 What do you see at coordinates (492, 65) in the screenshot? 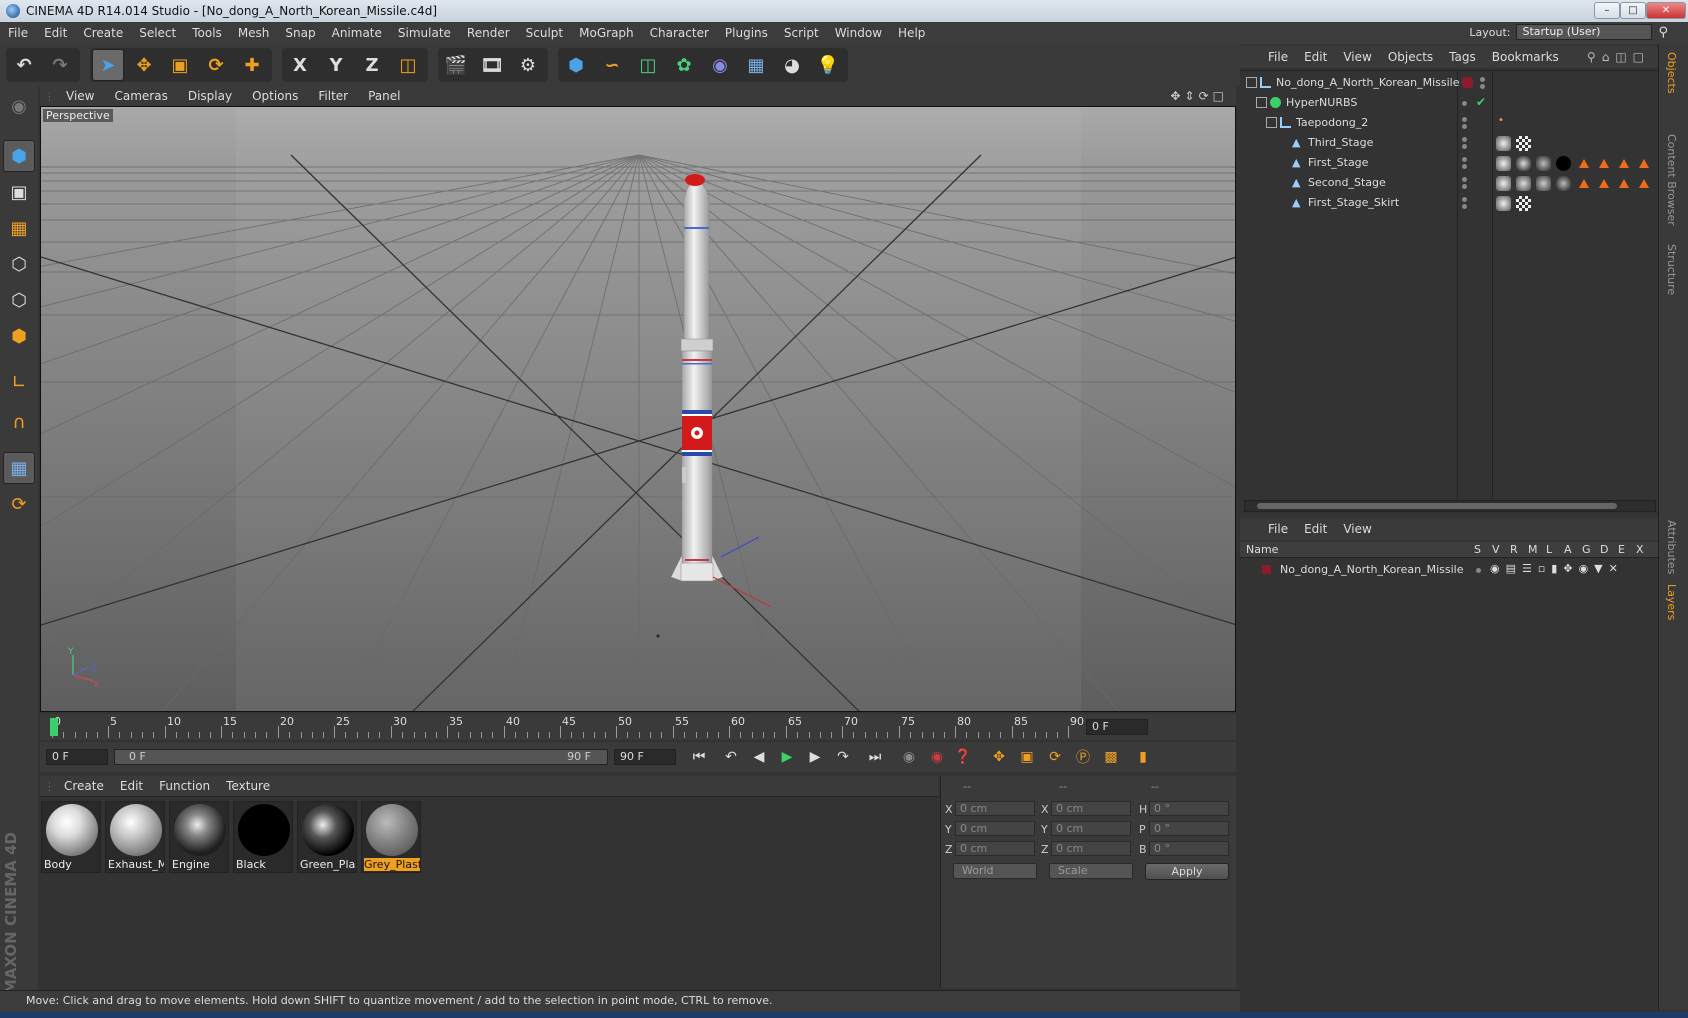
I see `render-picture-viewer-icon: 🎞` at bounding box center [492, 65].